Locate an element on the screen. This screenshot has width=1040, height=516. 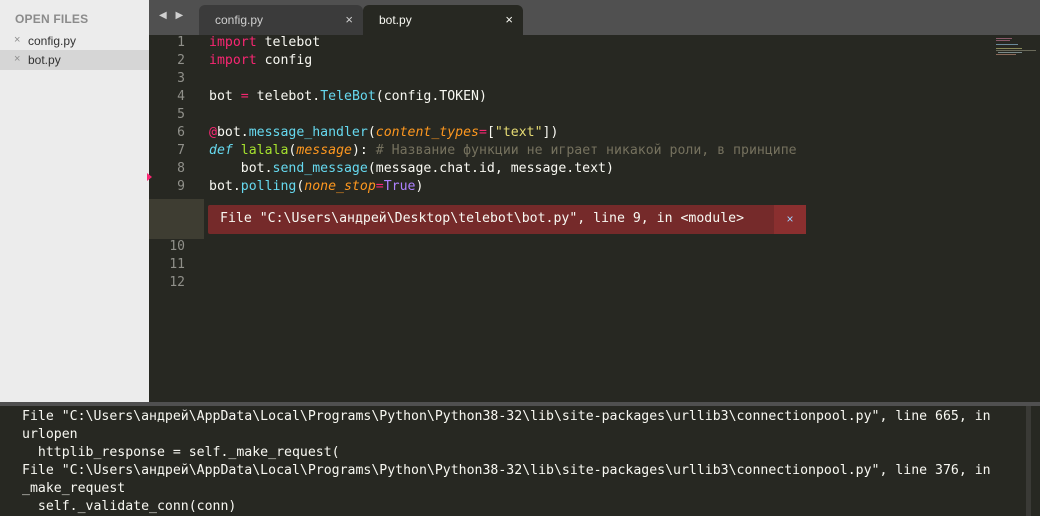
parameter: none_stop is located at coordinates (340, 186).